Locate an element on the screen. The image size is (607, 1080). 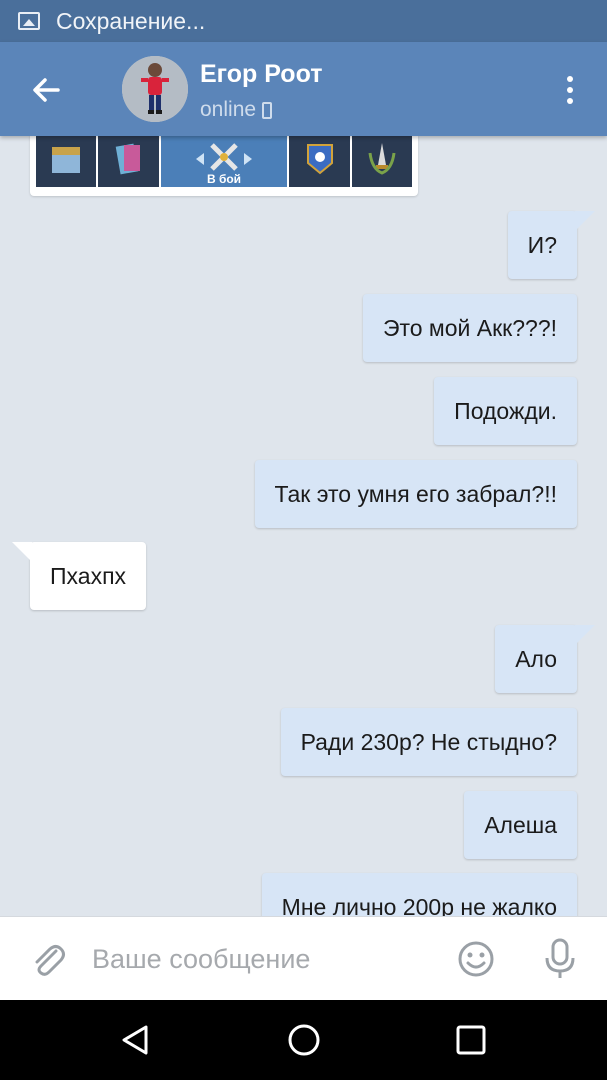
message-bubble: Ради 230р? Не стыдно? is located at coordinates (428, 742).